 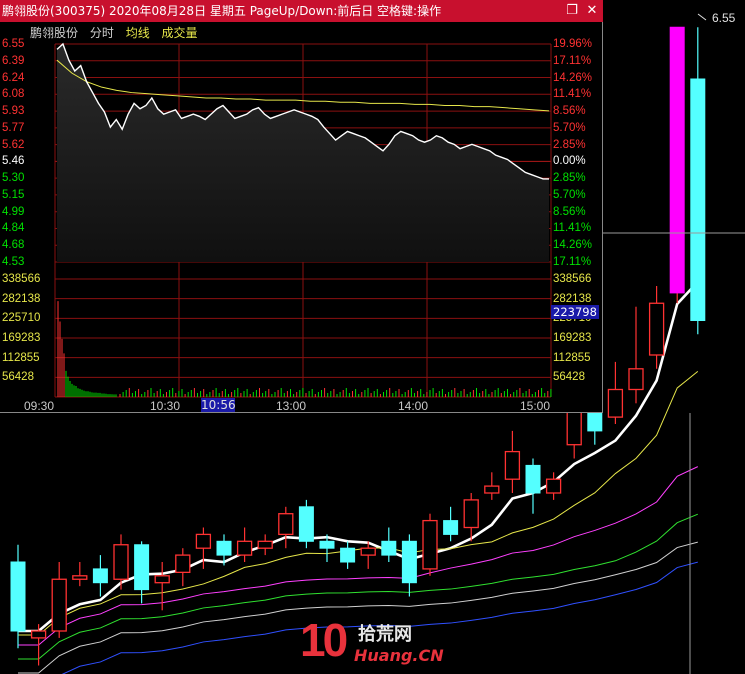 I want to click on volume-axis-label-left: 338566, so click(x=21, y=279).